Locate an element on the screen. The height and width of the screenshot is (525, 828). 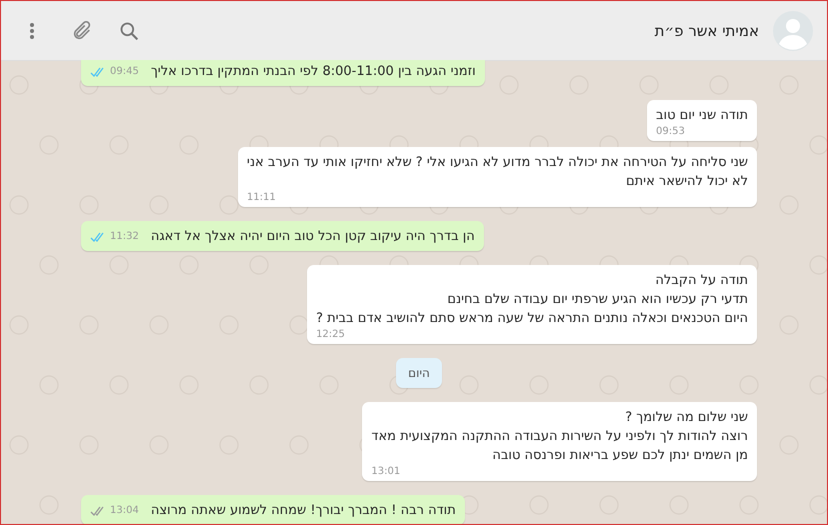
paperclip-icon is located at coordinates (82, 31).